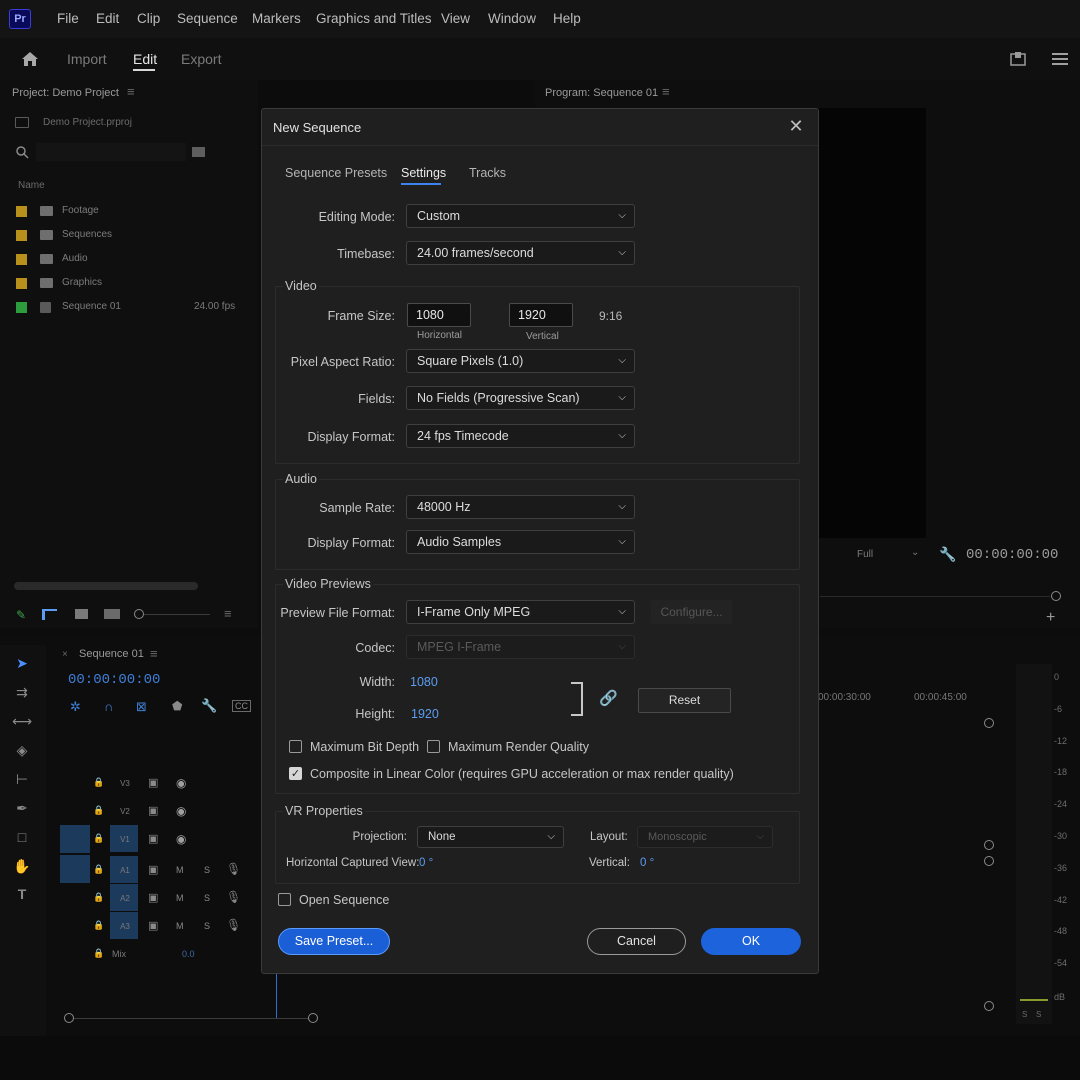  Describe the element at coordinates (22, 839) in the screenshot. I see `rectangle-tool-icon: □` at that location.